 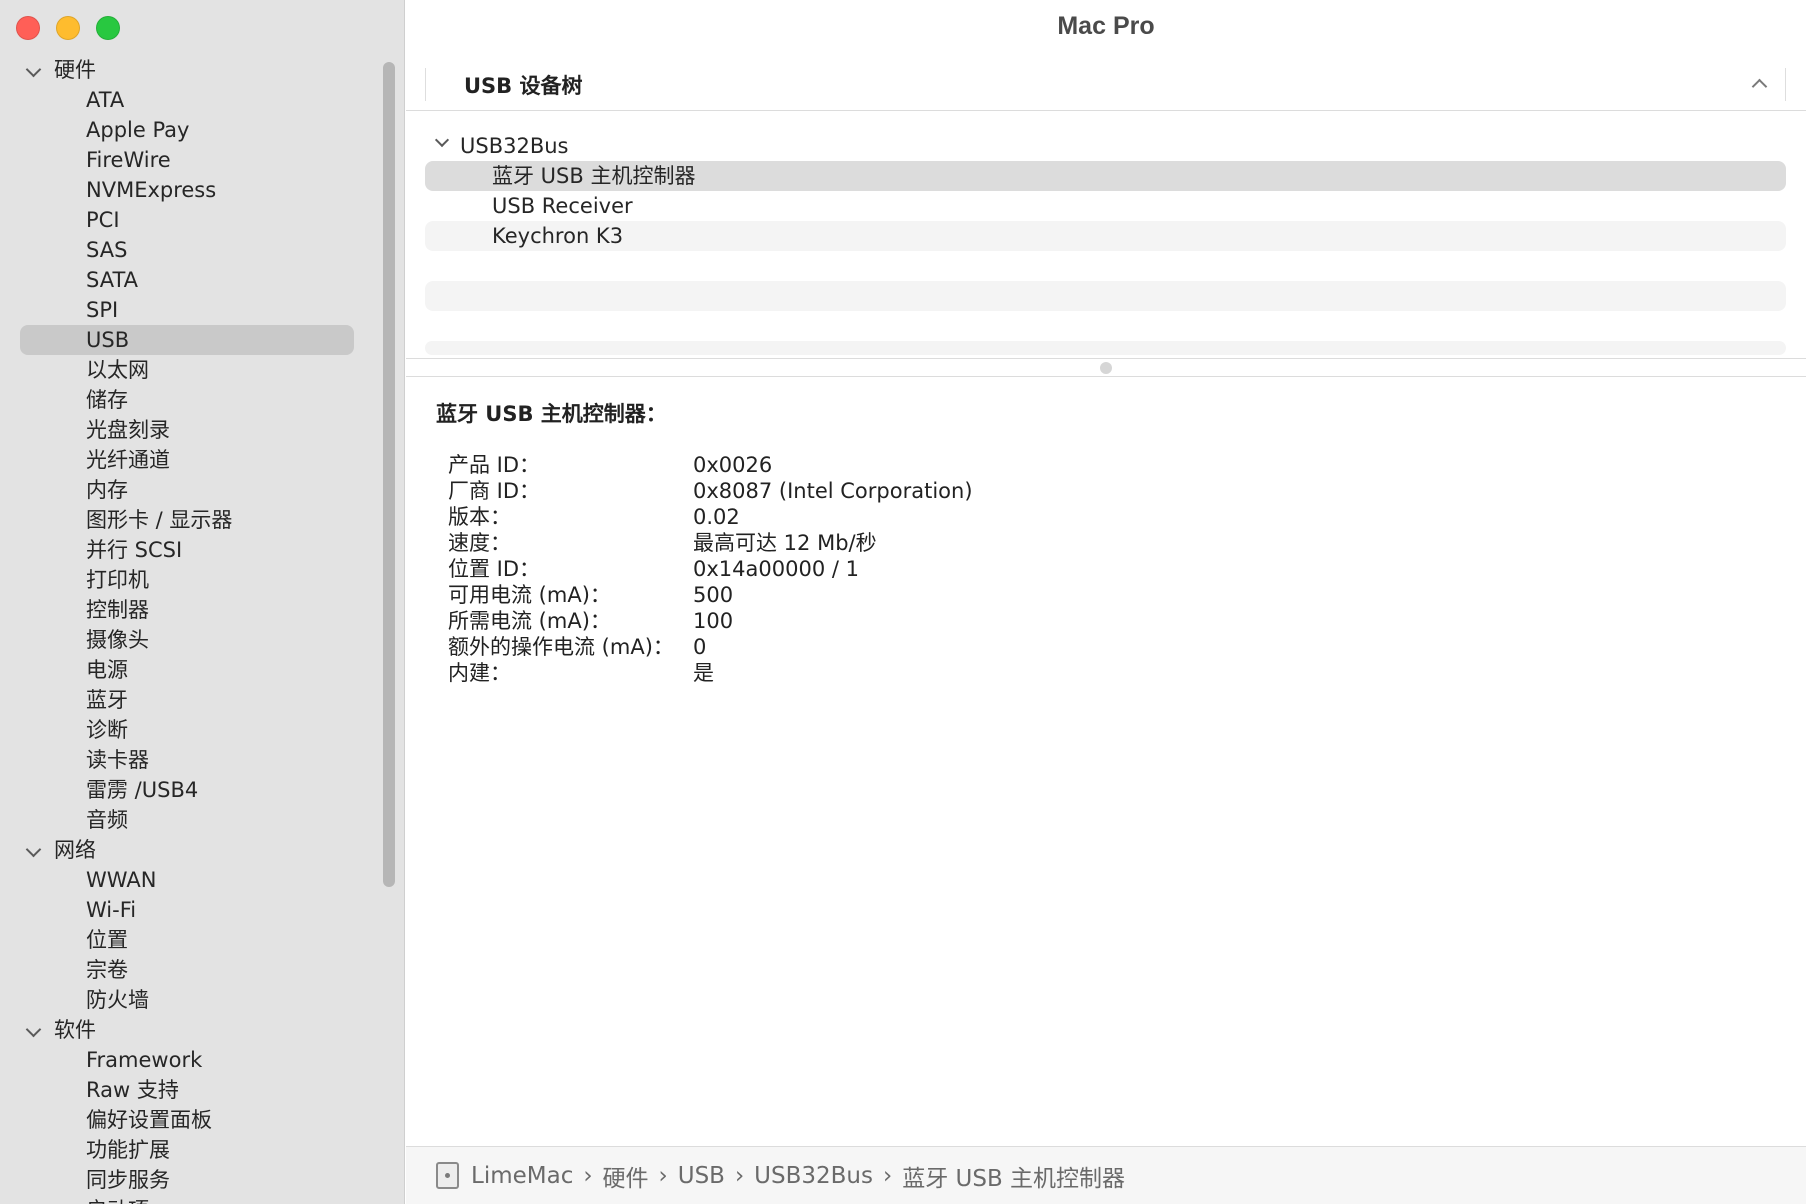 I want to click on sidebar-item: SAS, so click(x=187, y=250).